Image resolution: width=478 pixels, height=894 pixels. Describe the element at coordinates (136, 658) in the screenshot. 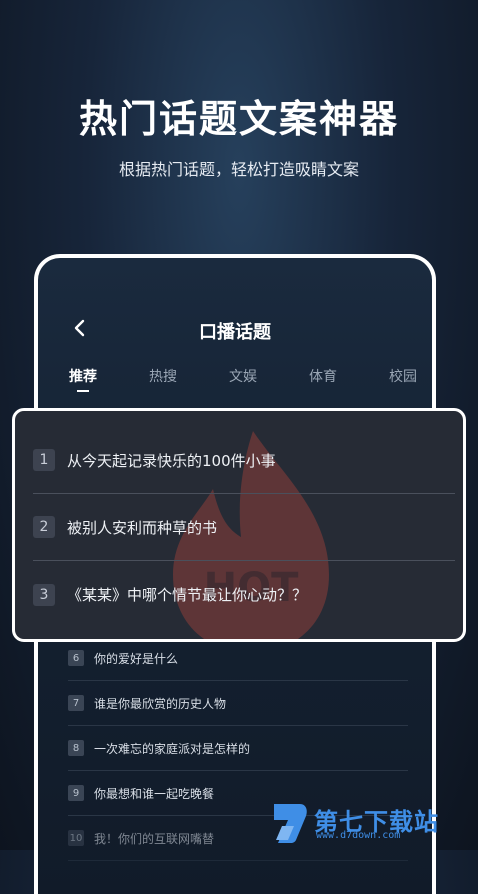

I see `item-text: 你的爱好是什么` at that location.